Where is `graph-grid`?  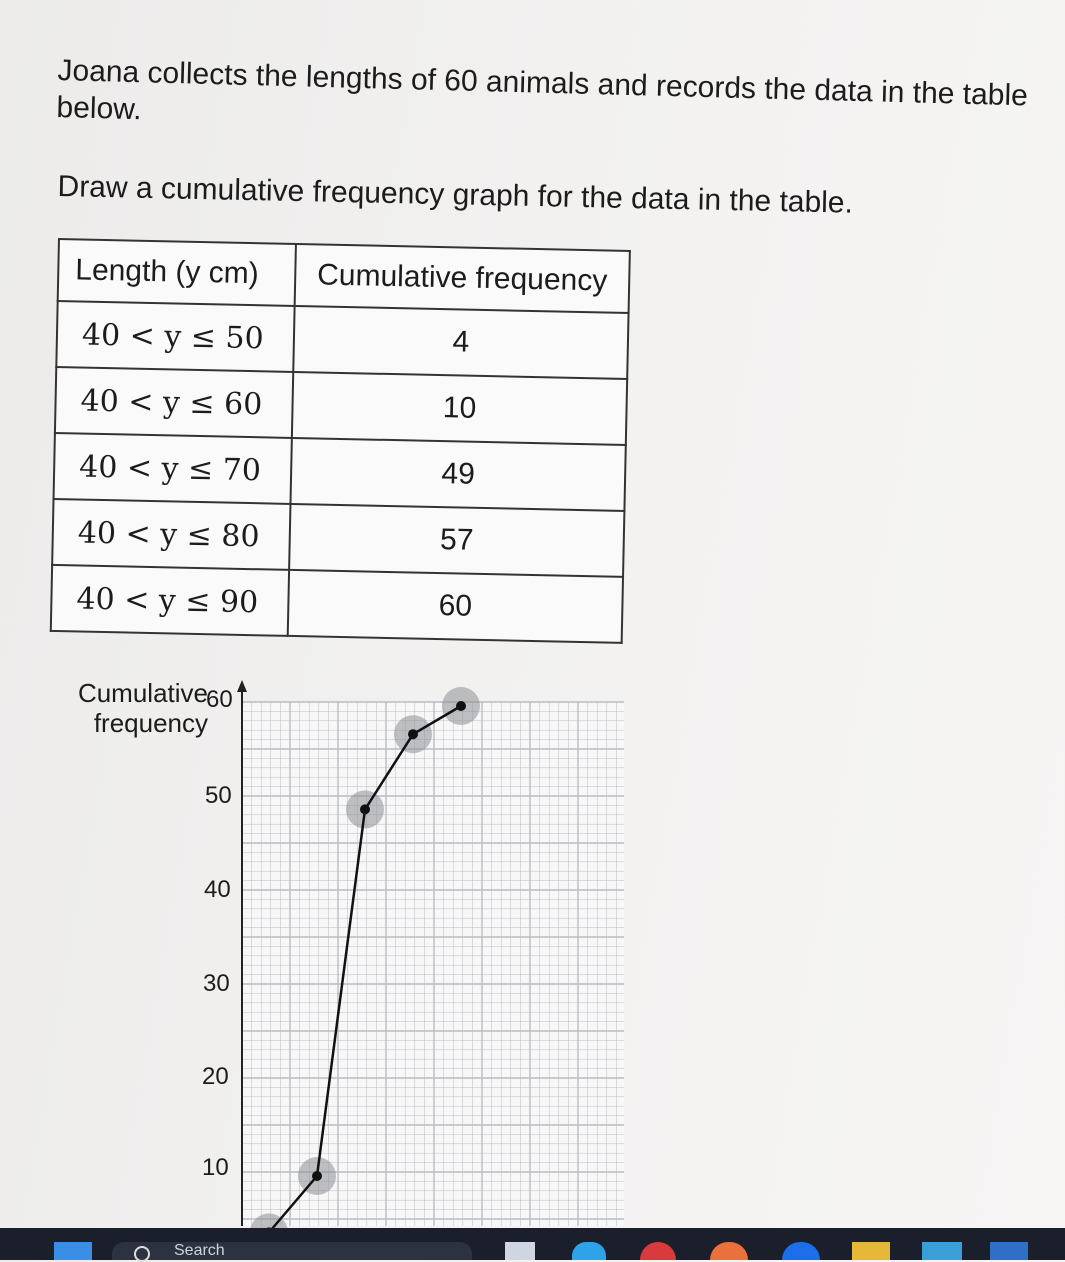 graph-grid is located at coordinates (432, 963).